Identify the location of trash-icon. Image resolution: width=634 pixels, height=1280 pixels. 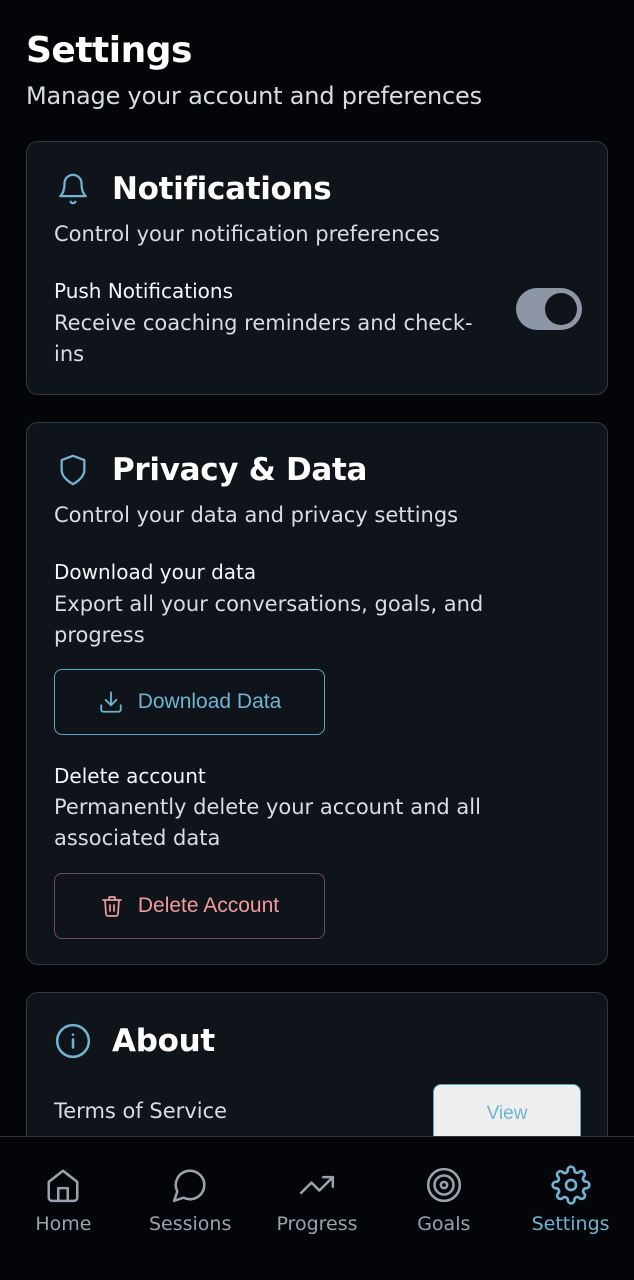
(112, 906).